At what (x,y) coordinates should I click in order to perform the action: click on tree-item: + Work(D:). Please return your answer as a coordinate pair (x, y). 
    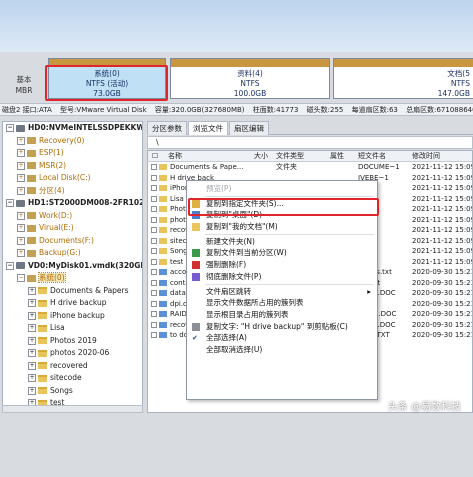
    Looking at the image, I should click on (72, 216).